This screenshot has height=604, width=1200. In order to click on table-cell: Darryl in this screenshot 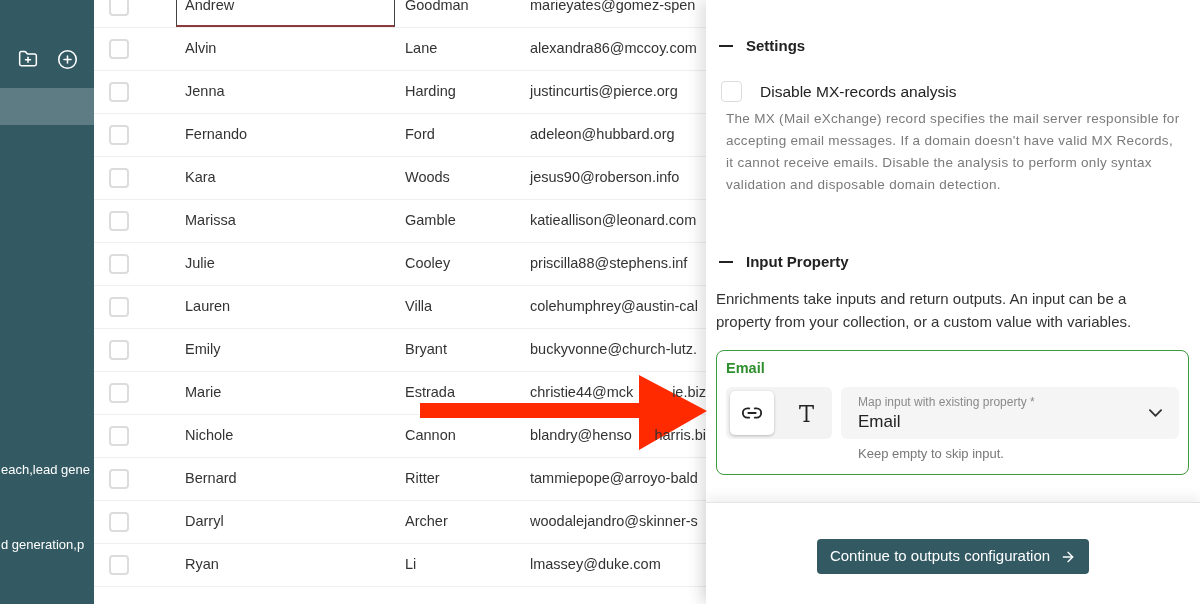, I will do `click(285, 522)`.